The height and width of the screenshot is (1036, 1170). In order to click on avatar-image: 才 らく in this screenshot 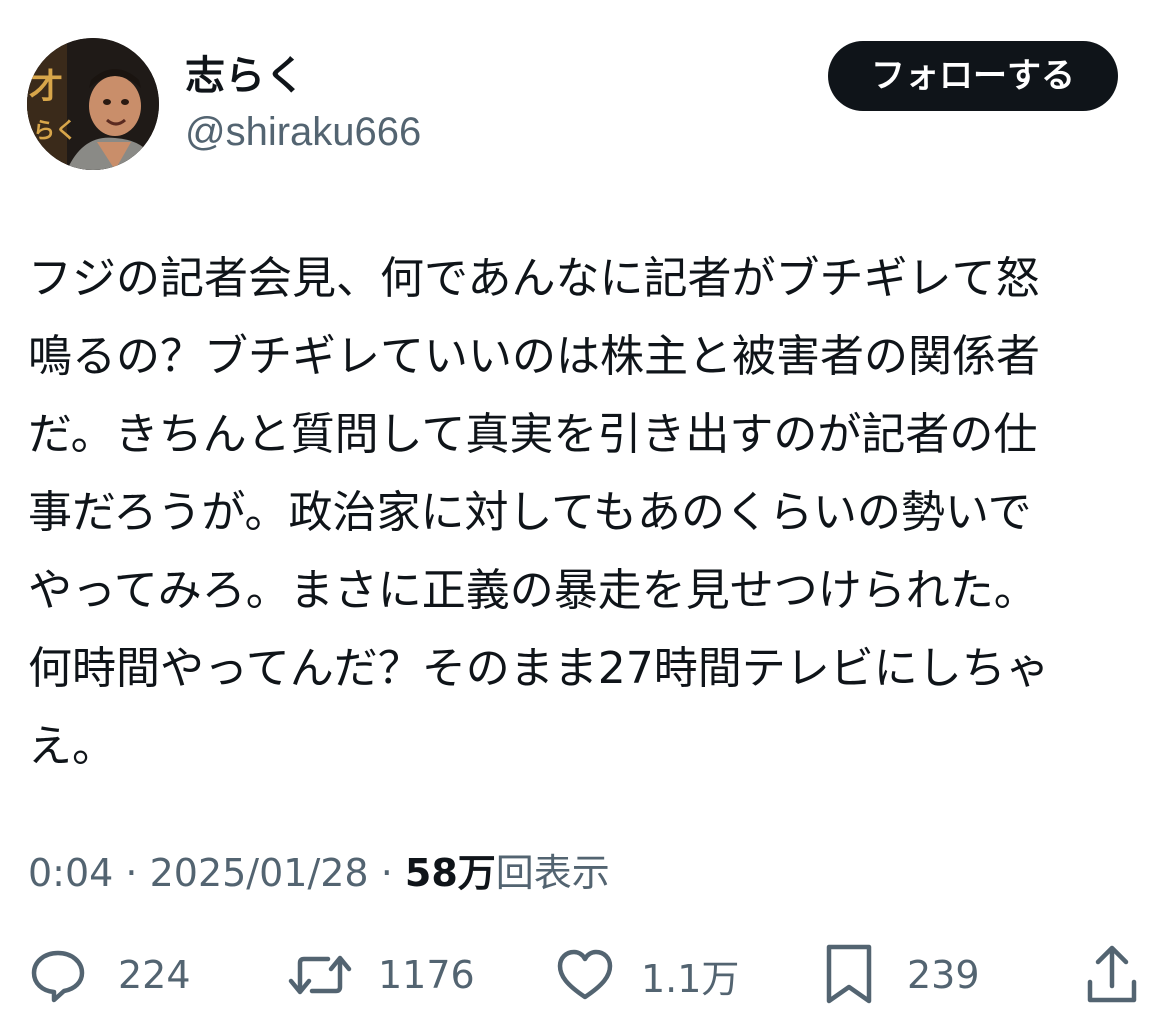, I will do `click(93, 104)`.